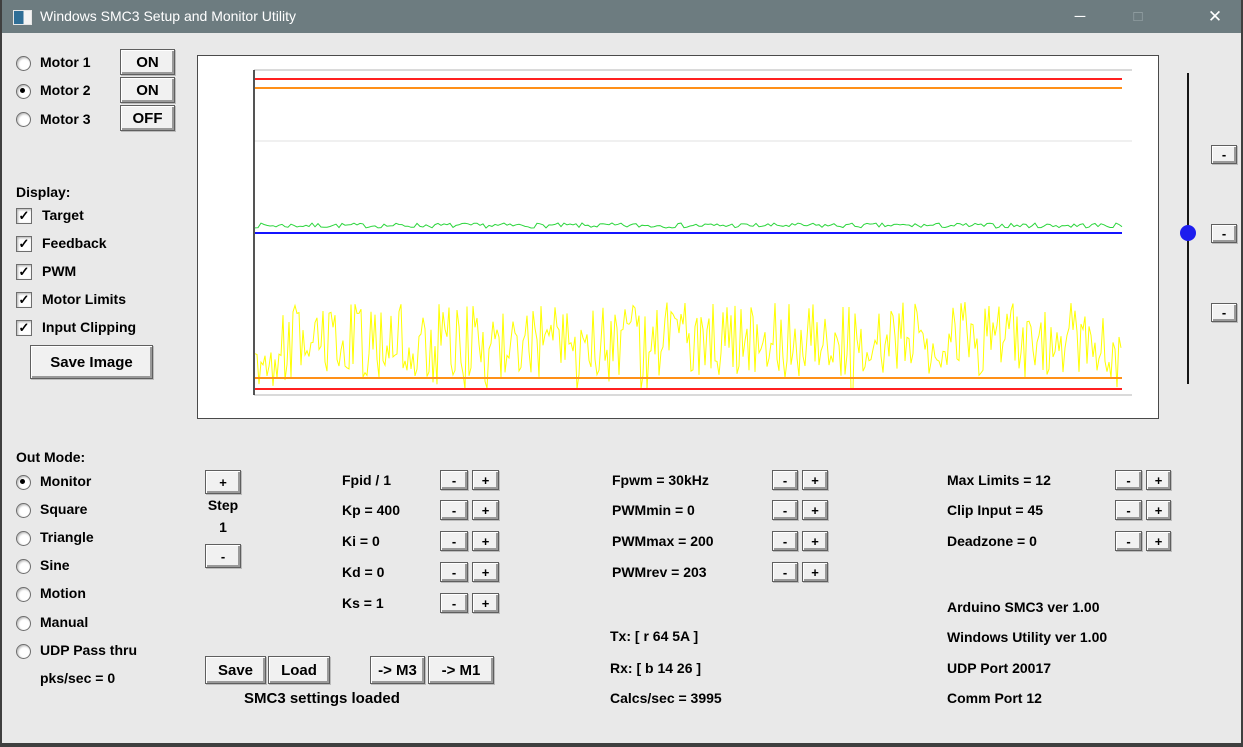 This screenshot has height=747, width=1243. I want to click on minimize-button-icon: ─, so click(1080, 16).